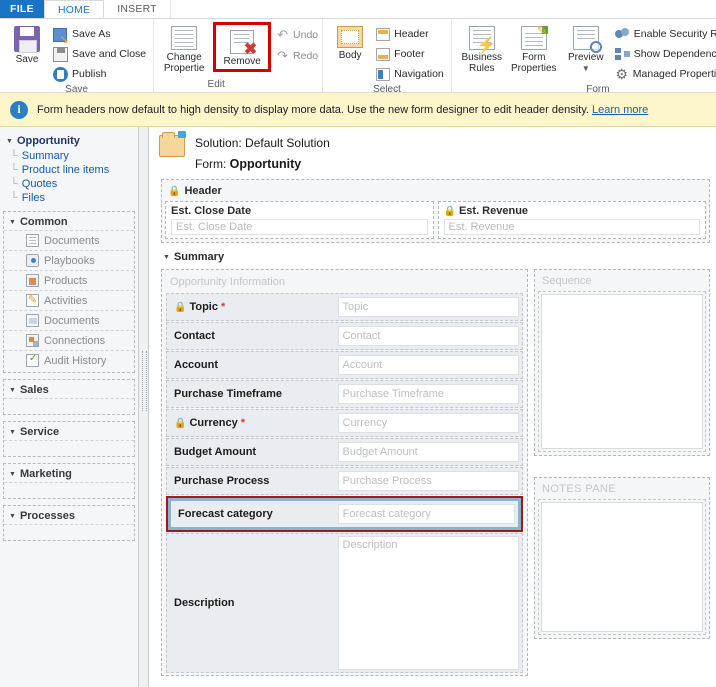 The width and height of the screenshot is (716, 687). Describe the element at coordinates (69, 260) in the screenshot. I see `sidebar-item-playbooks: Playbooks` at that location.